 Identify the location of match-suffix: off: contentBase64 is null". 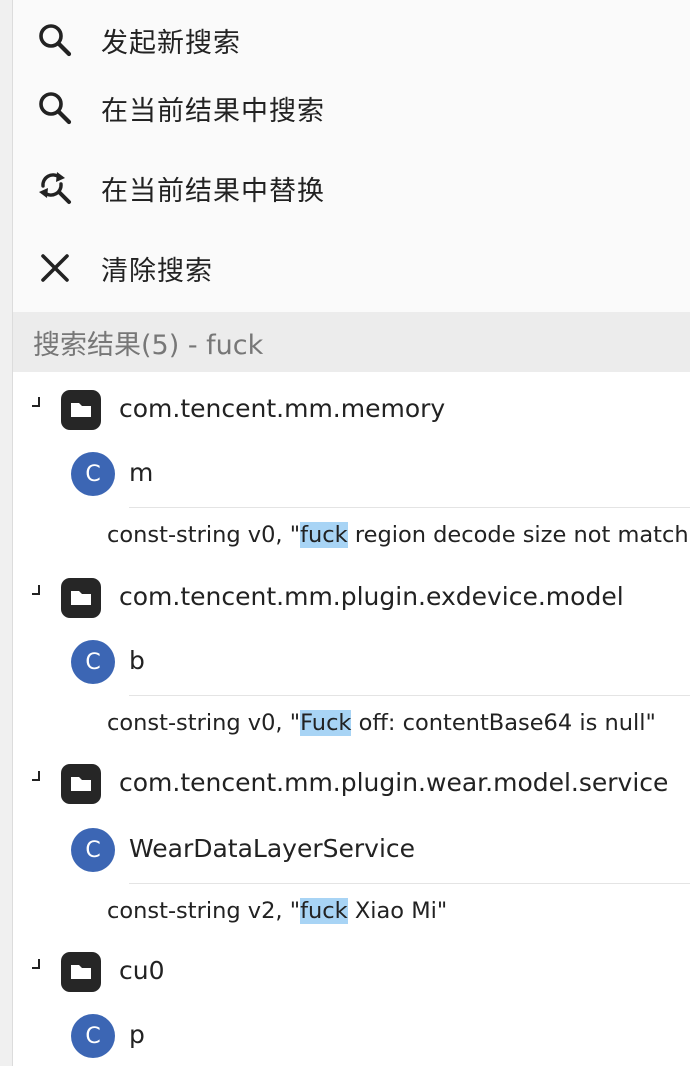
(503, 723).